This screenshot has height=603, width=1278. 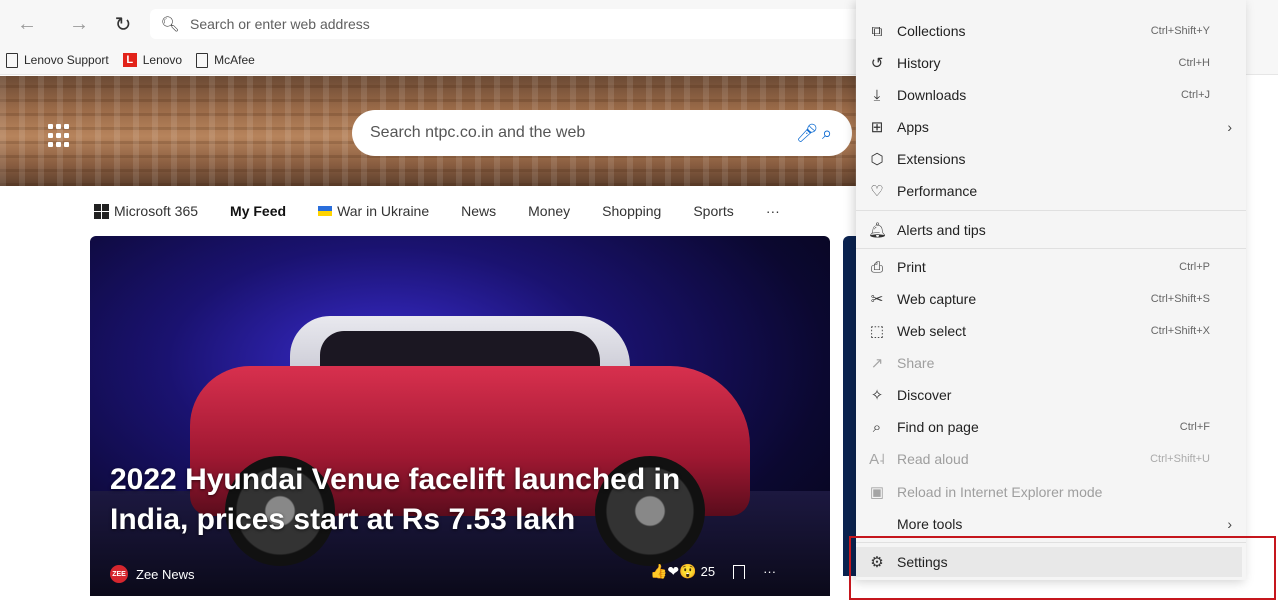 What do you see at coordinates (941, 230) in the screenshot?
I see `menu-label: Alerts and tips` at bounding box center [941, 230].